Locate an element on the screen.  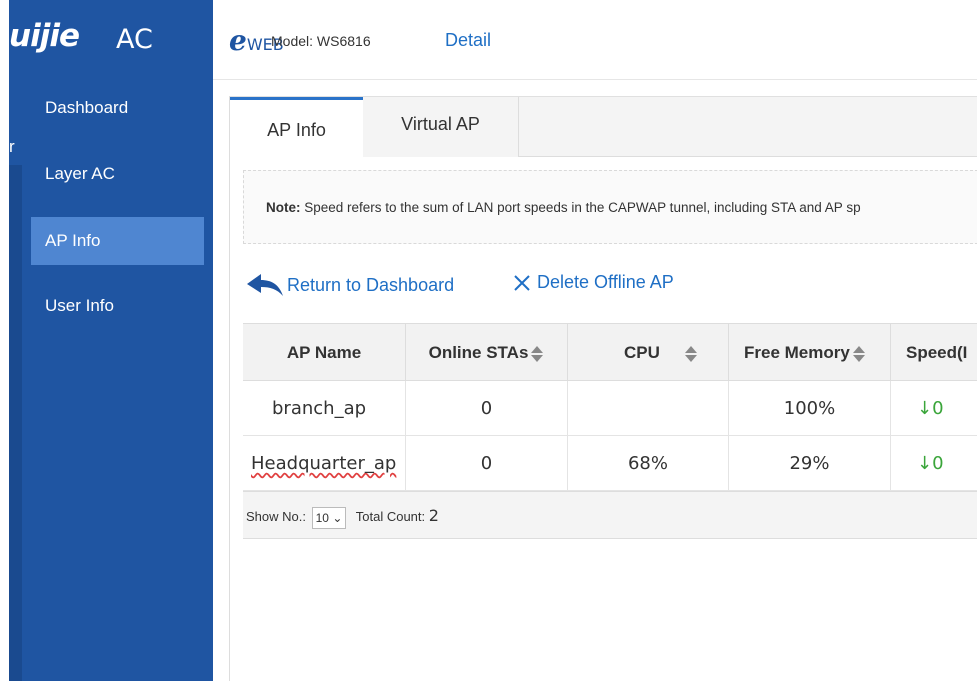
eweb-logo-e: e is located at coordinates (238, 40).